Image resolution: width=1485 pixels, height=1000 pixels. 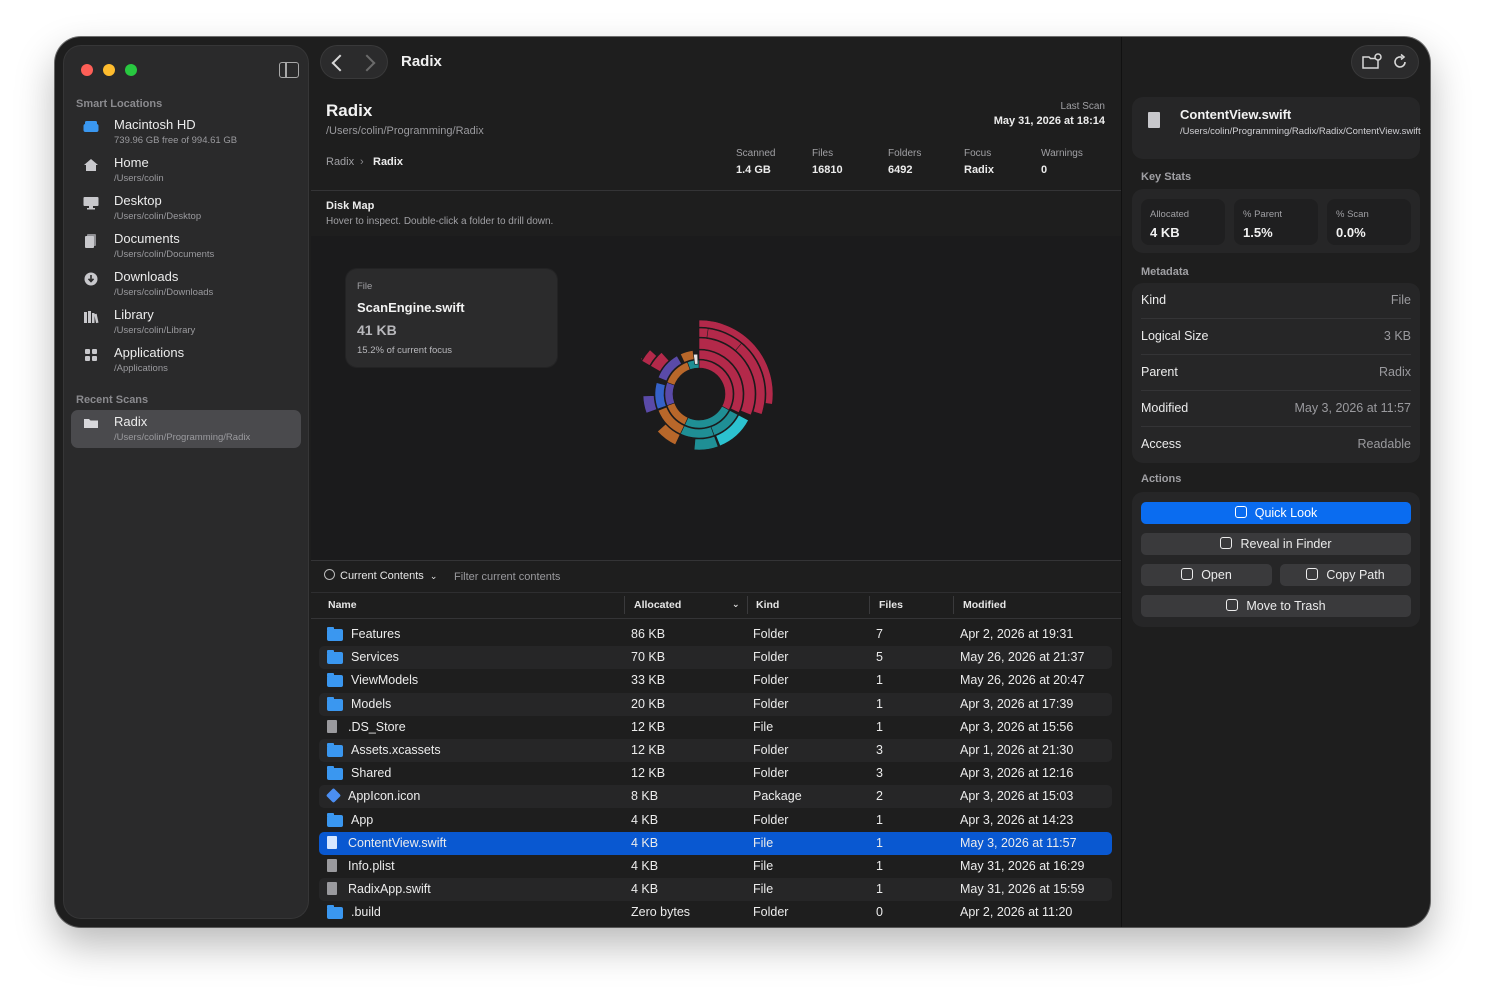 I want to click on sidebar-item-radix: Radix /Users/colin/Programming/Radix, so click(x=186, y=429).